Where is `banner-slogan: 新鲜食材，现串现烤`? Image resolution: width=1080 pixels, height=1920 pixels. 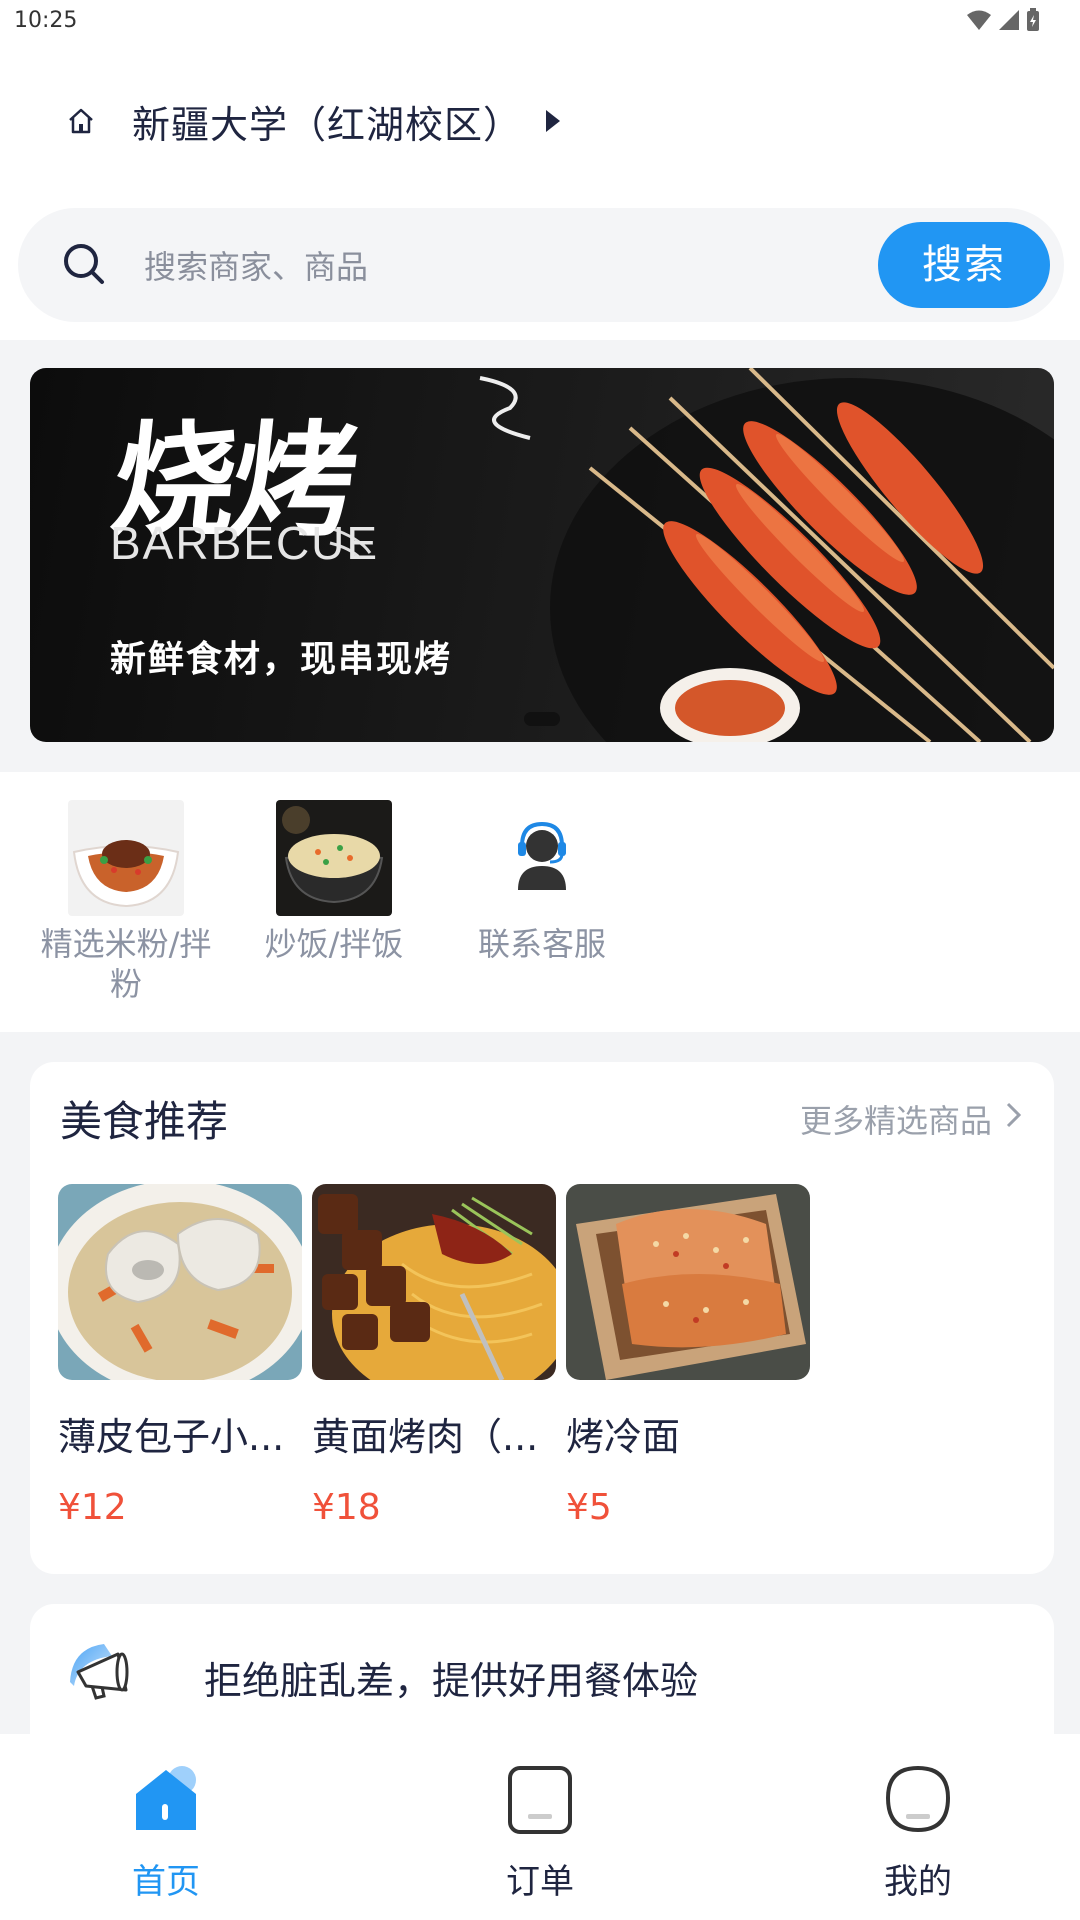
banner-slogan: 新鲜食材，现串现烤 is located at coordinates (281, 659).